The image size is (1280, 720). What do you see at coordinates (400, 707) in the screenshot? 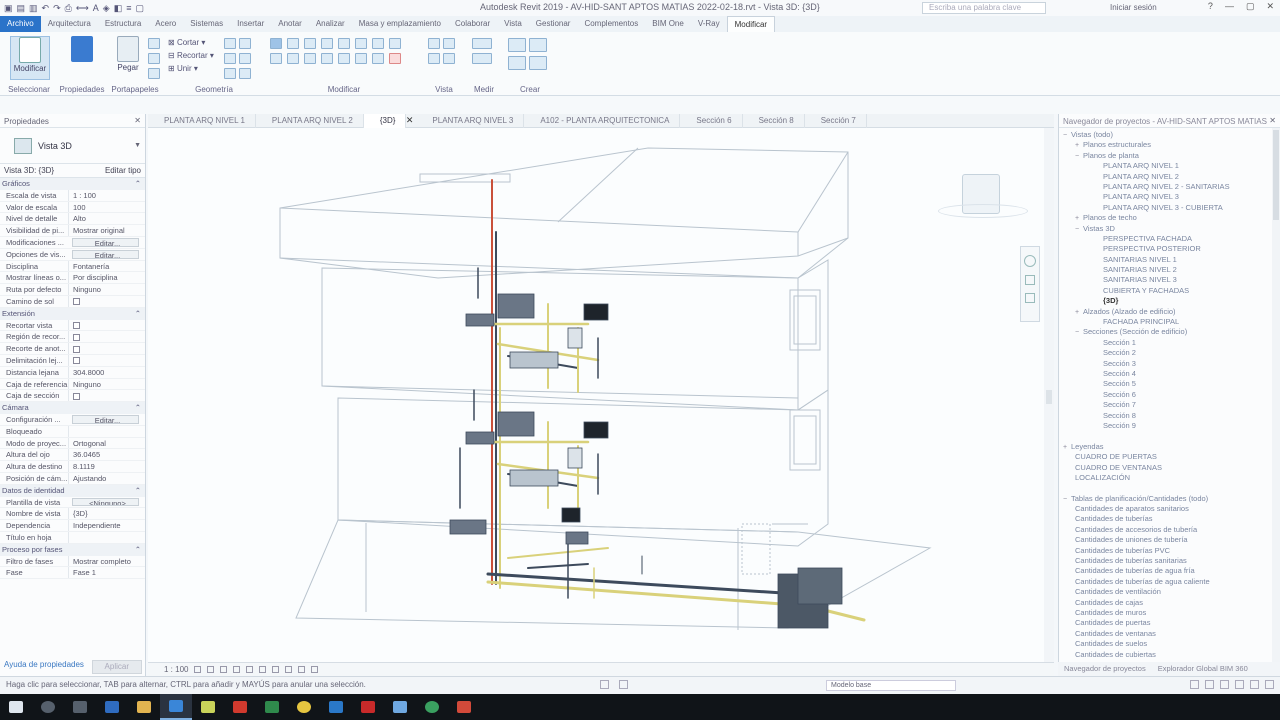
I see `taskbar-app-files` at bounding box center [400, 707].